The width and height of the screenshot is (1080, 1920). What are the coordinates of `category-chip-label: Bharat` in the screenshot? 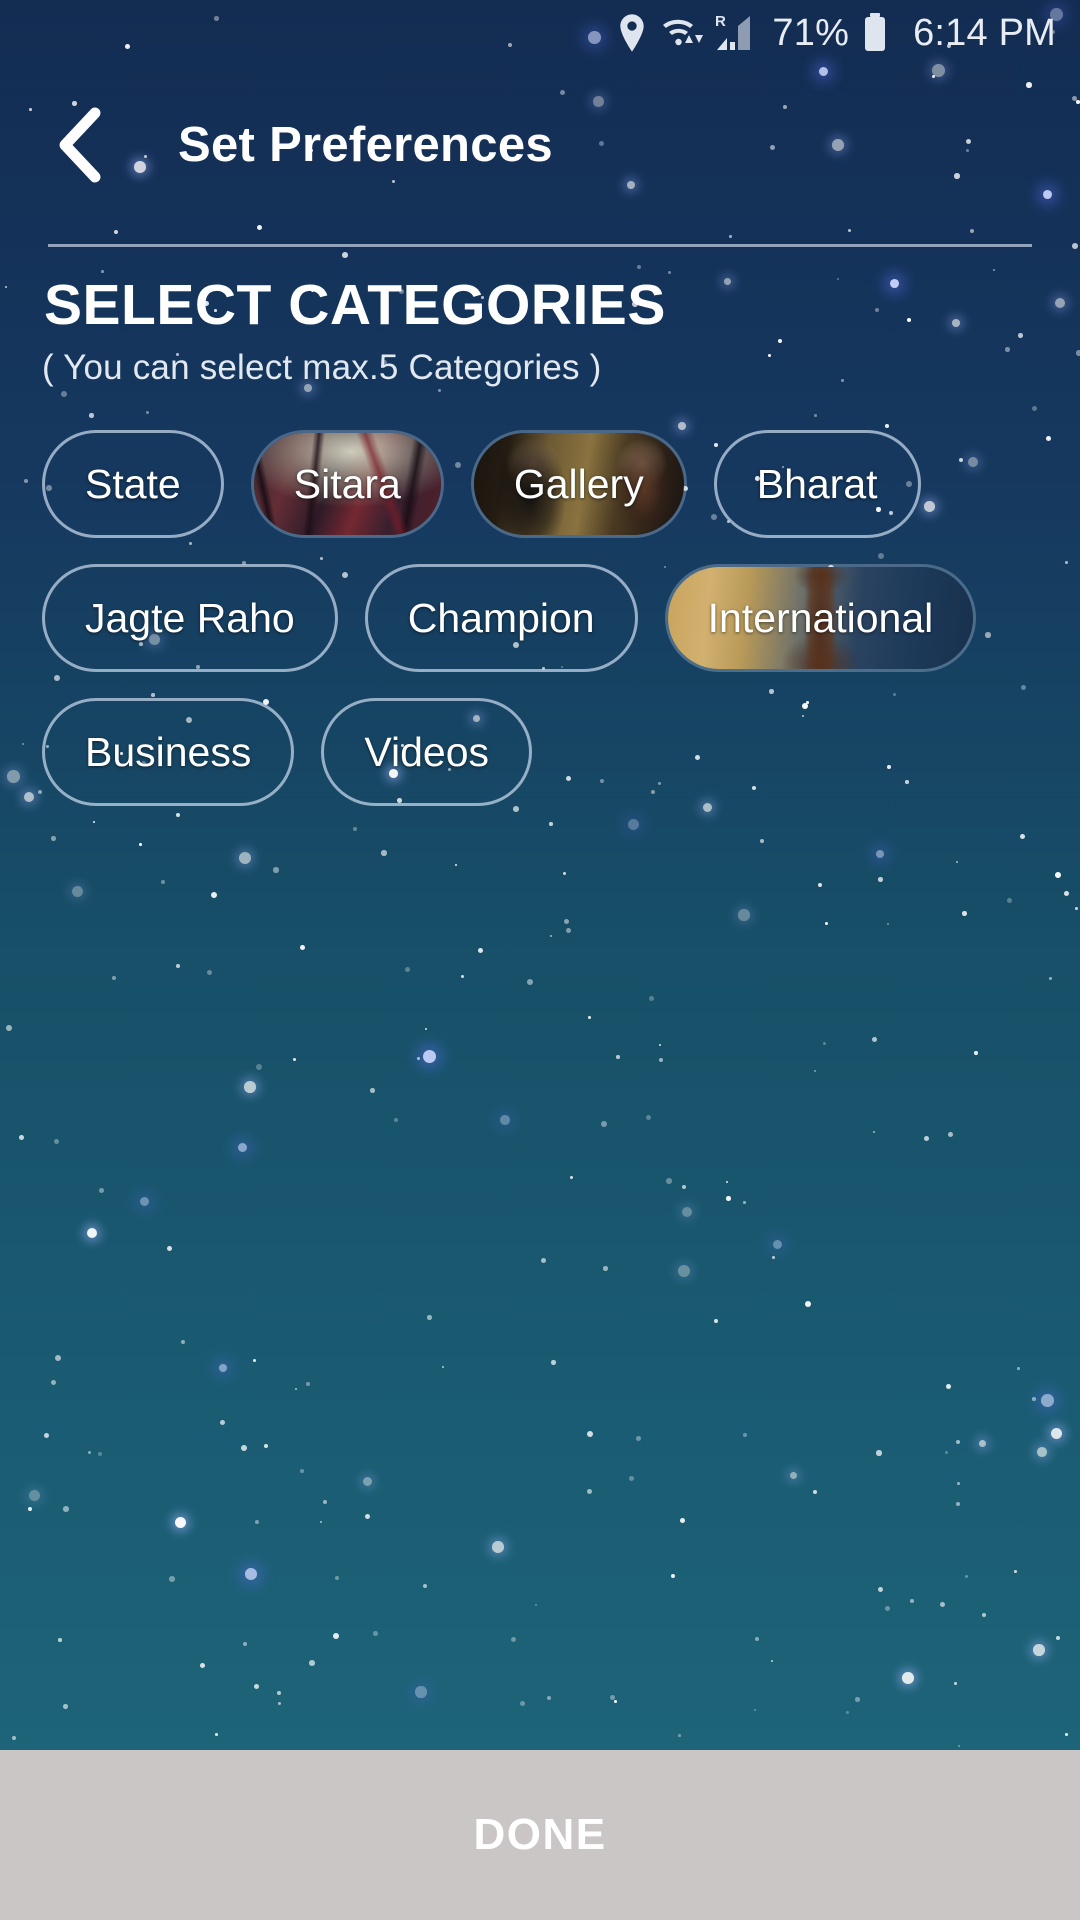 It's located at (817, 483).